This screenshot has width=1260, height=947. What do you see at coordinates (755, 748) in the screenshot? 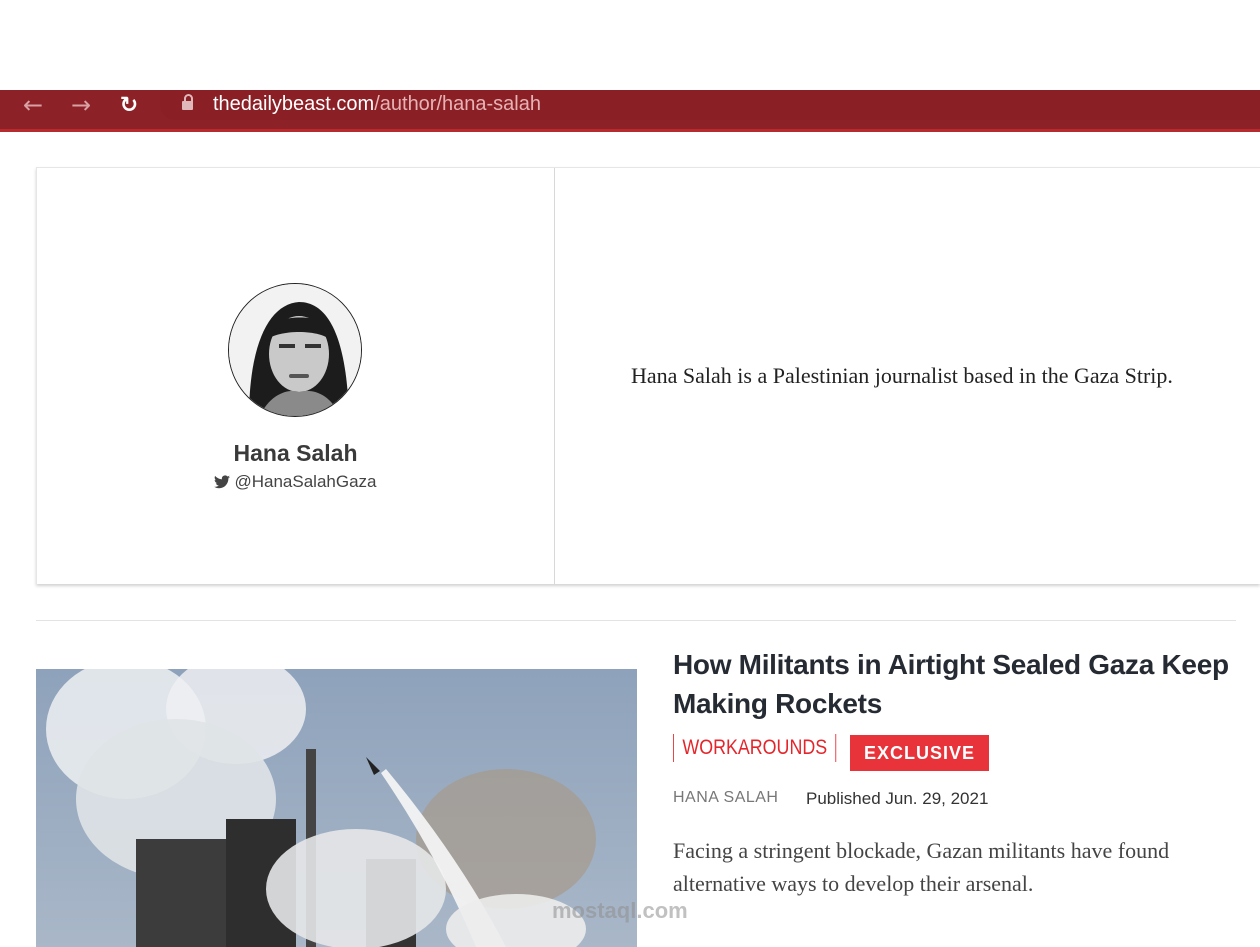
I see `section-tag: WORKAROUNDS` at bounding box center [755, 748].